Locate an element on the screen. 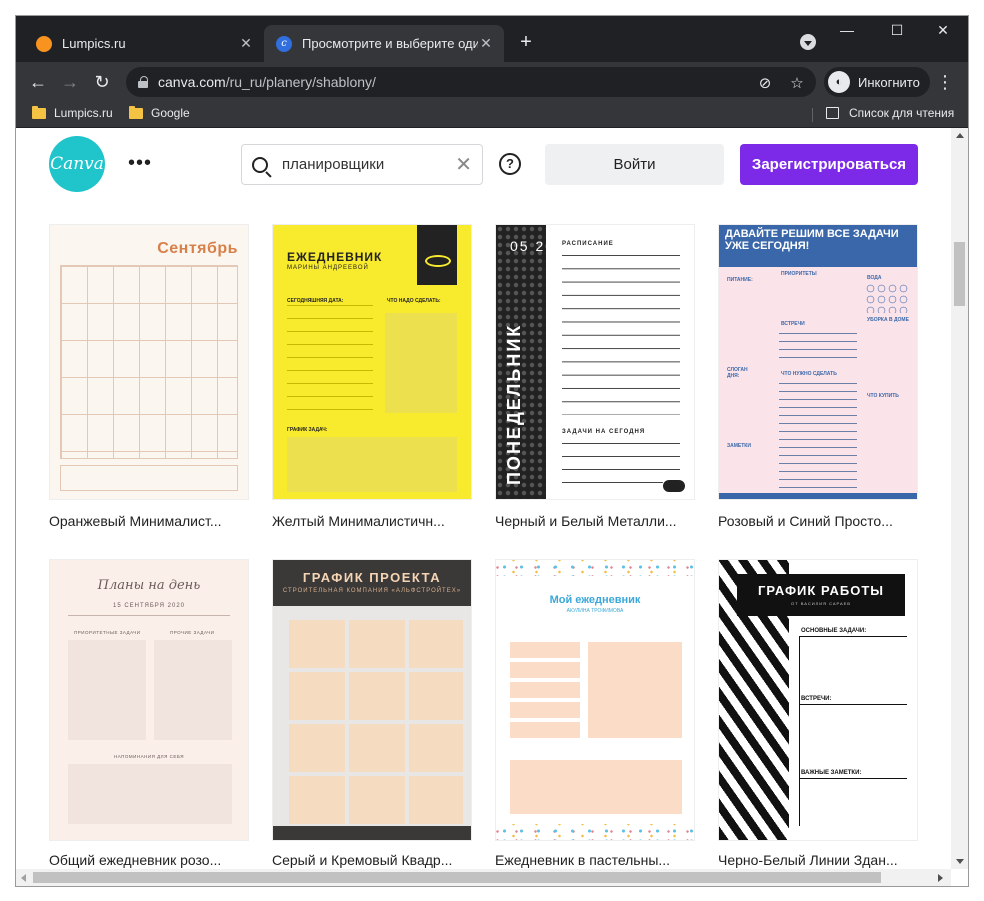  clear-search-icon: ✕ is located at coordinates (463, 164).